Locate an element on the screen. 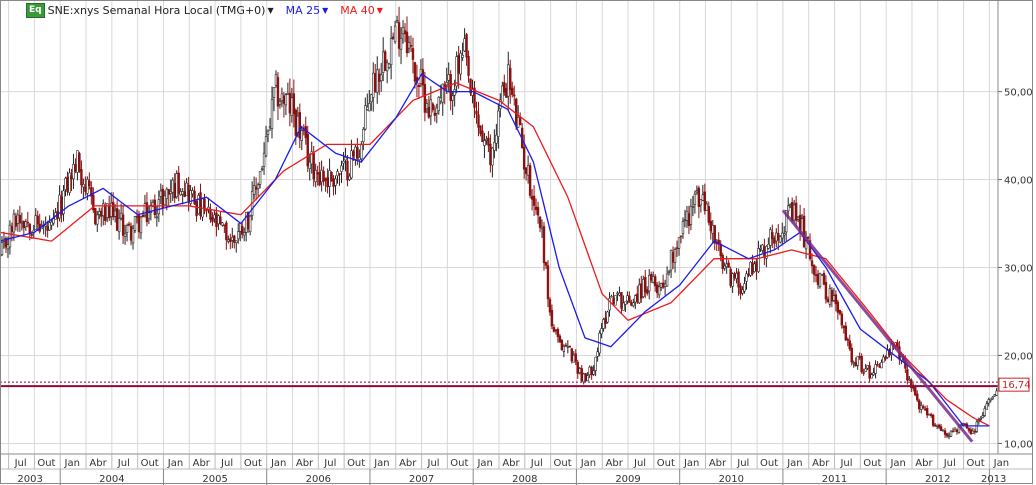 The height and width of the screenshot is (485, 1036). ma40-legend: MA 40 ▼ is located at coordinates (361, 10).